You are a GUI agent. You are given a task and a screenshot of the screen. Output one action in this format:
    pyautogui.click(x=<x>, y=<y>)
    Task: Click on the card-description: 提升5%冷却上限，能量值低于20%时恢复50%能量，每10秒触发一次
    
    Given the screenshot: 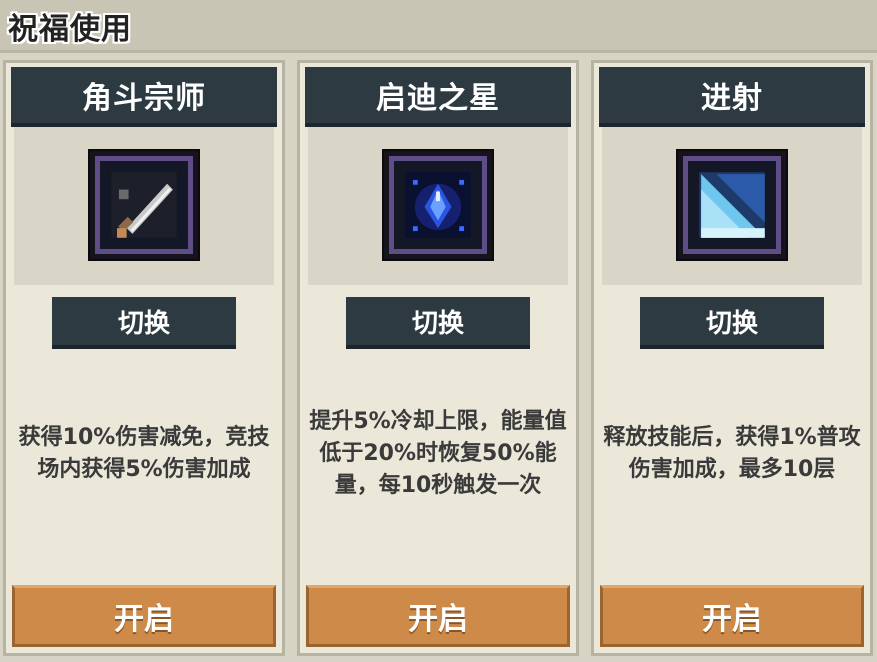 What is the action you would take?
    pyautogui.click(x=438, y=454)
    